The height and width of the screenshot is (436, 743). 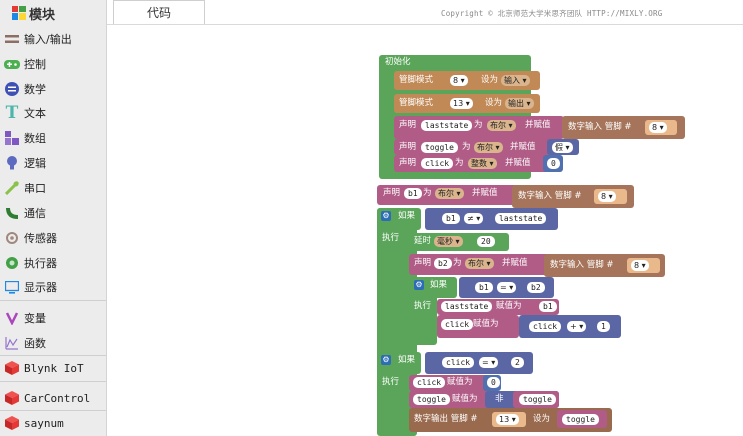 What do you see at coordinates (19, 13) in the screenshot?
I see `puzzle-icon` at bounding box center [19, 13].